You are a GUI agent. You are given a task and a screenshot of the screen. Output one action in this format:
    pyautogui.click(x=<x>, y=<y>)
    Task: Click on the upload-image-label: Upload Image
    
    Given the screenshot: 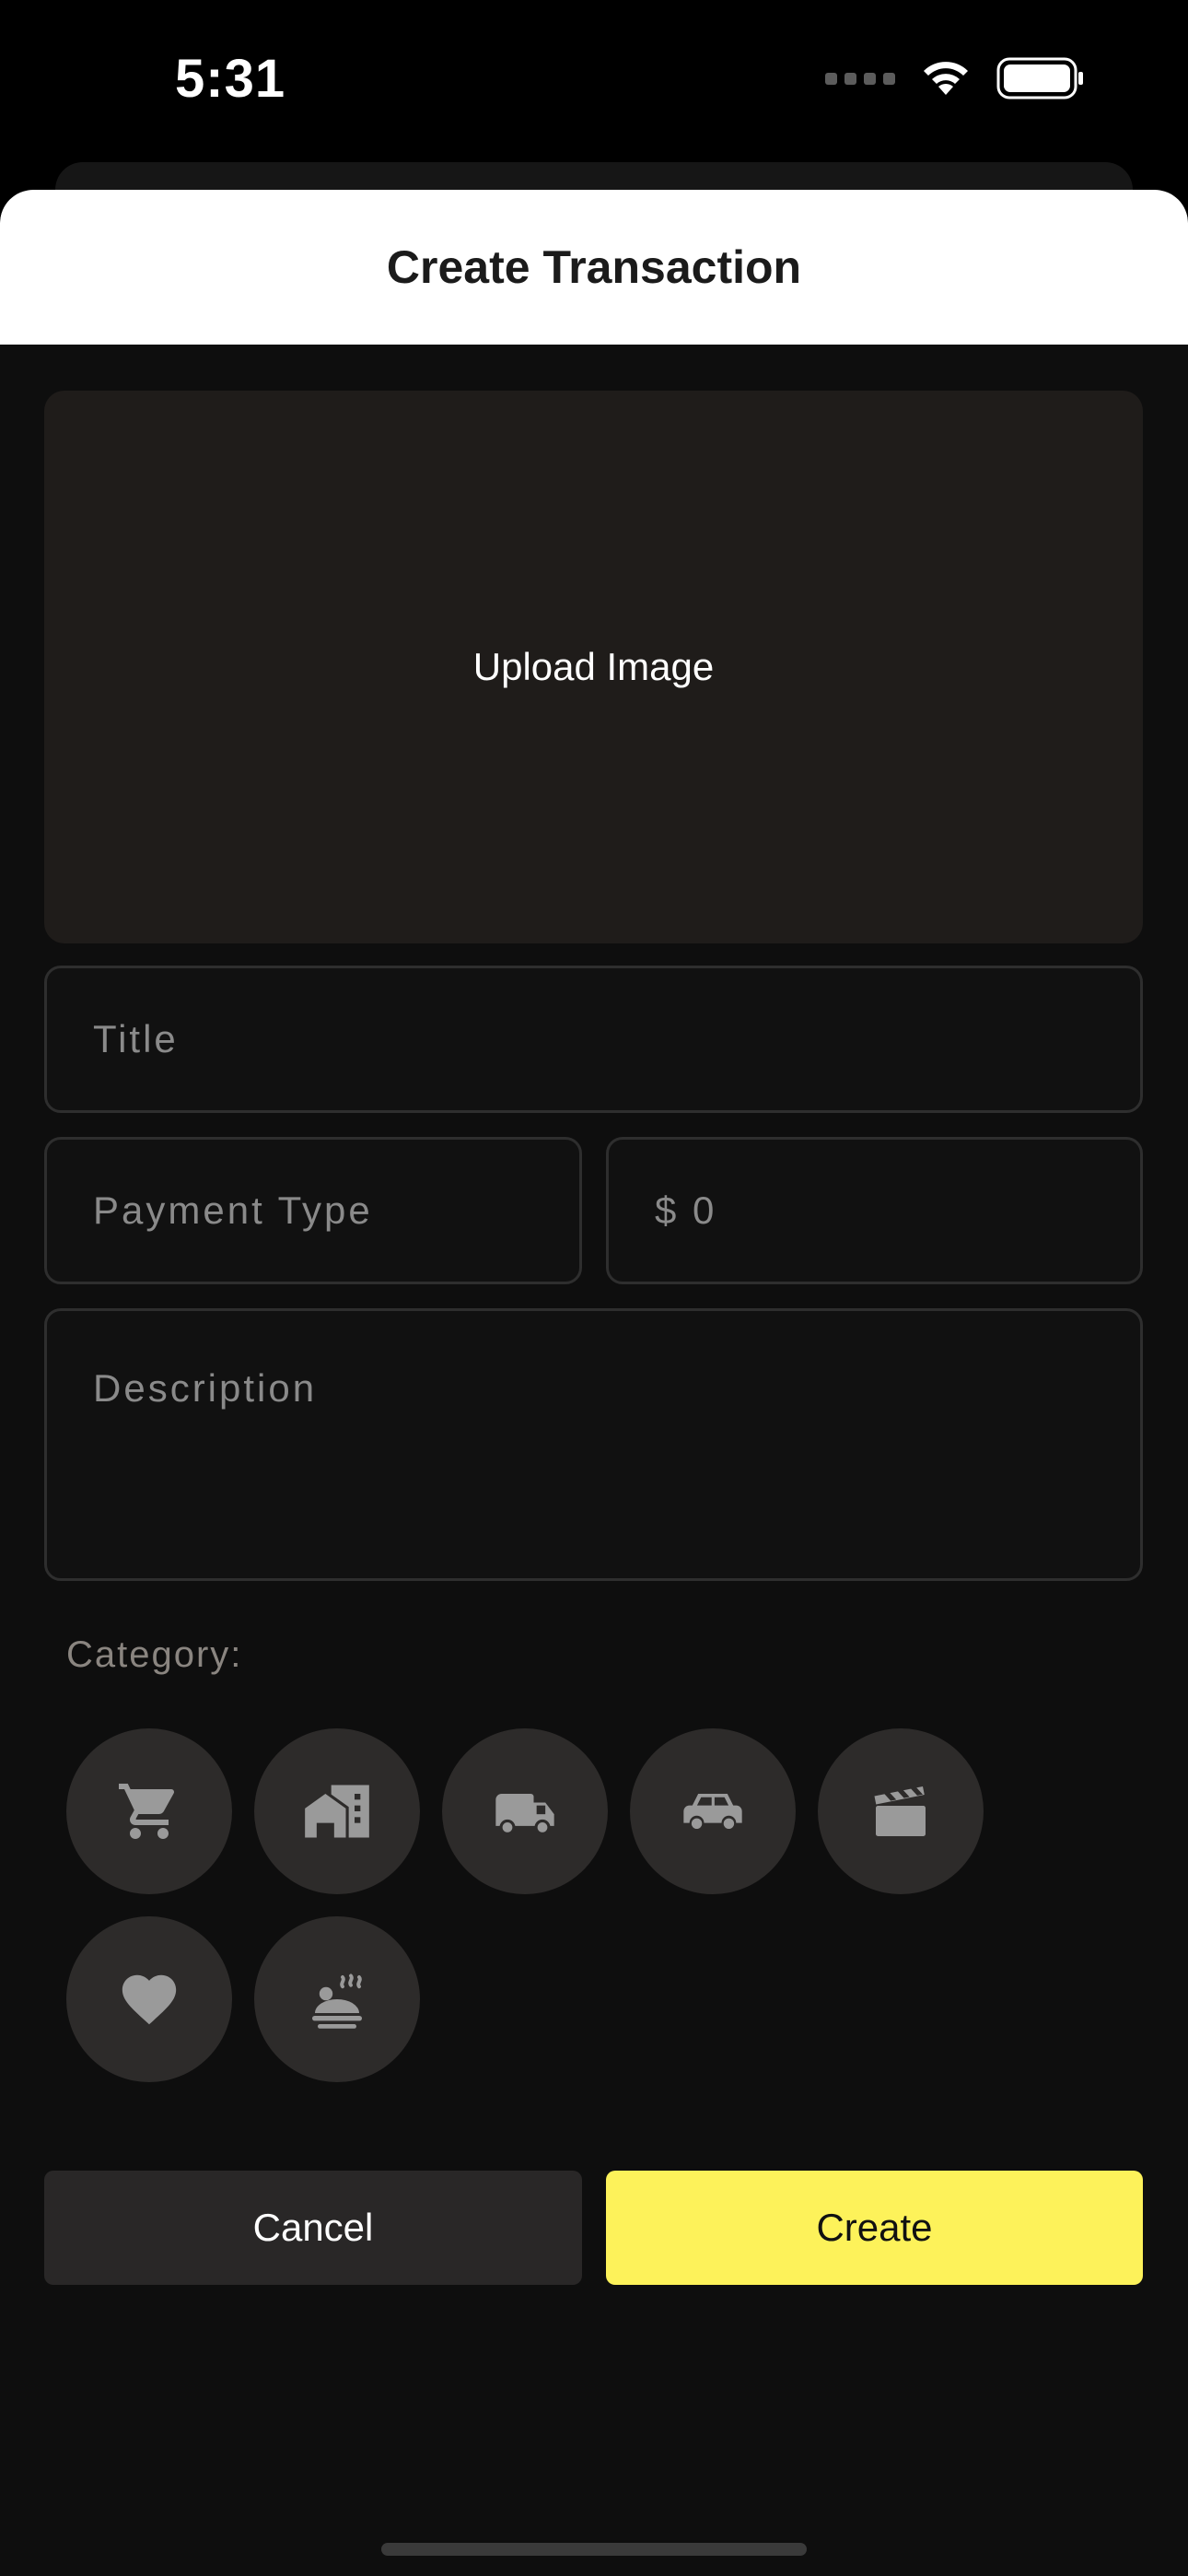 What is the action you would take?
    pyautogui.click(x=593, y=667)
    